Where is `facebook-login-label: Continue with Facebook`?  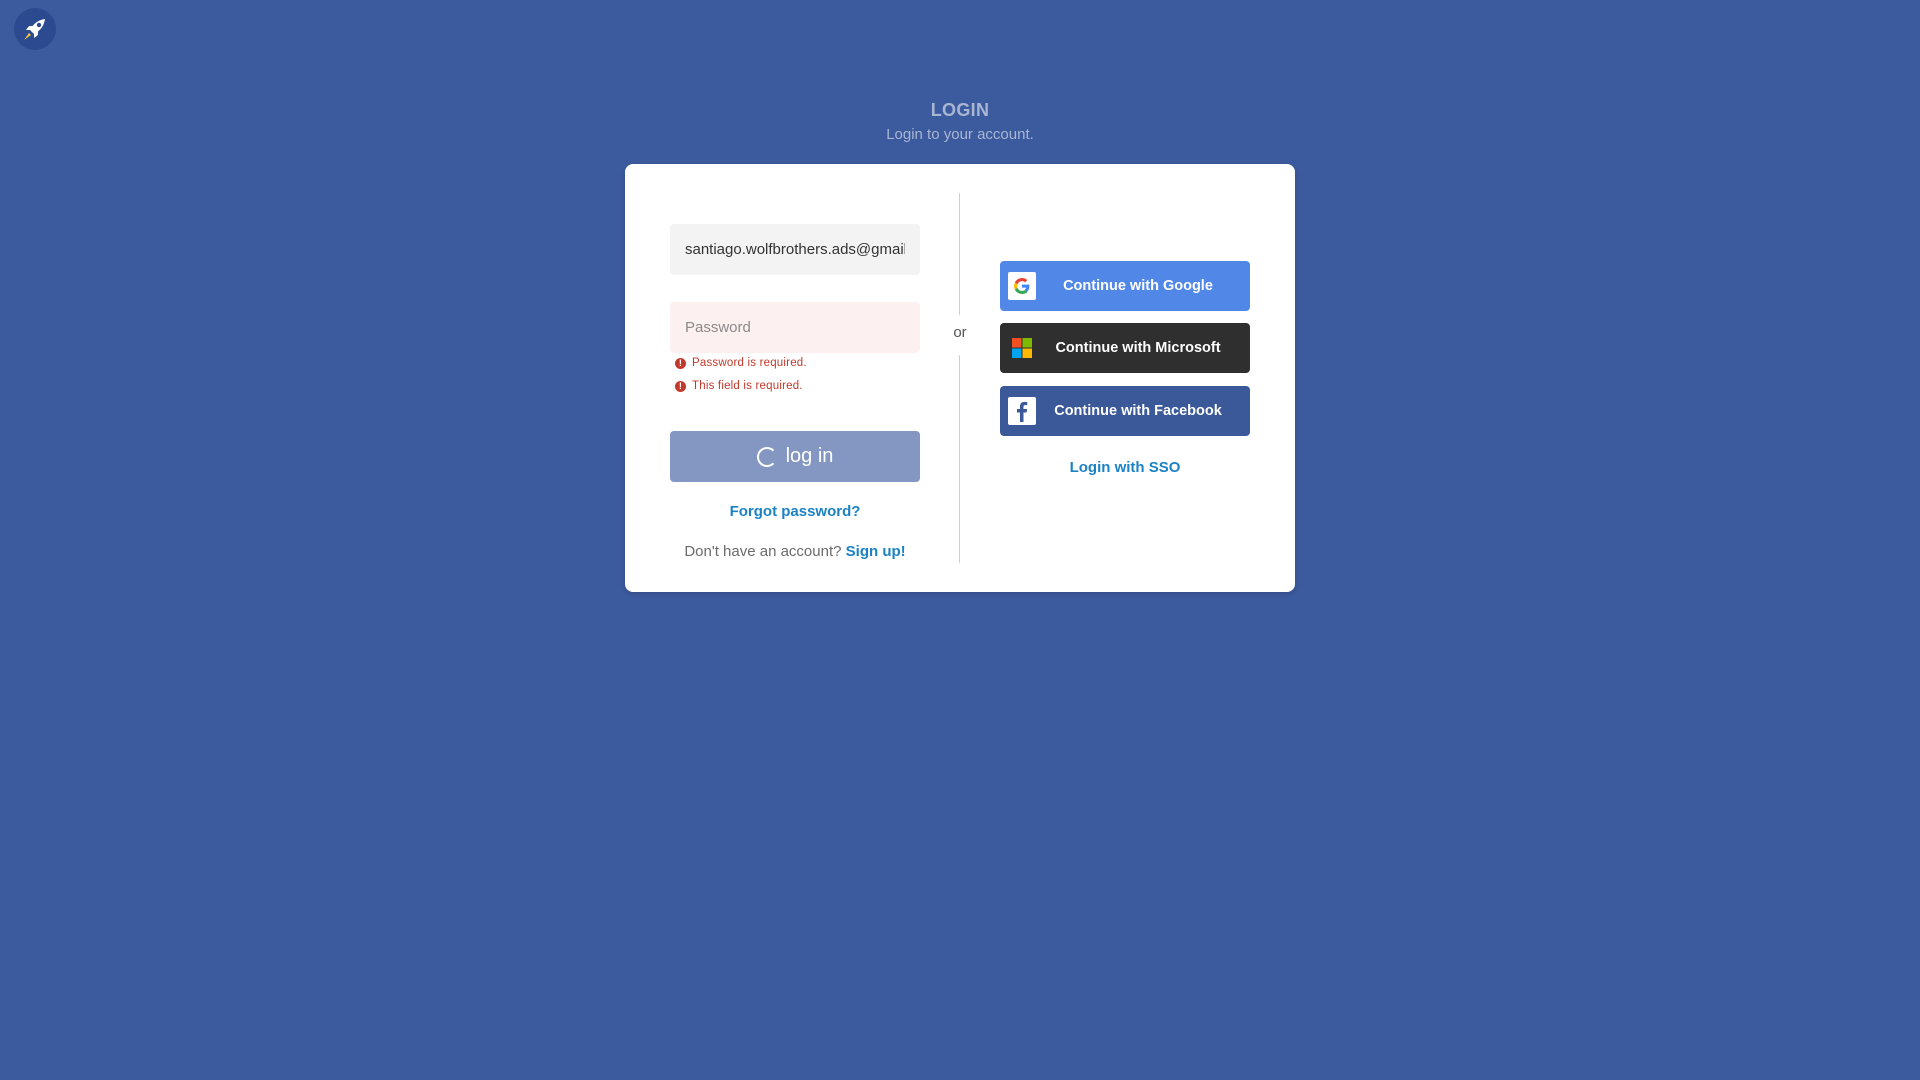 facebook-login-label: Continue with Facebook is located at coordinates (1138, 411).